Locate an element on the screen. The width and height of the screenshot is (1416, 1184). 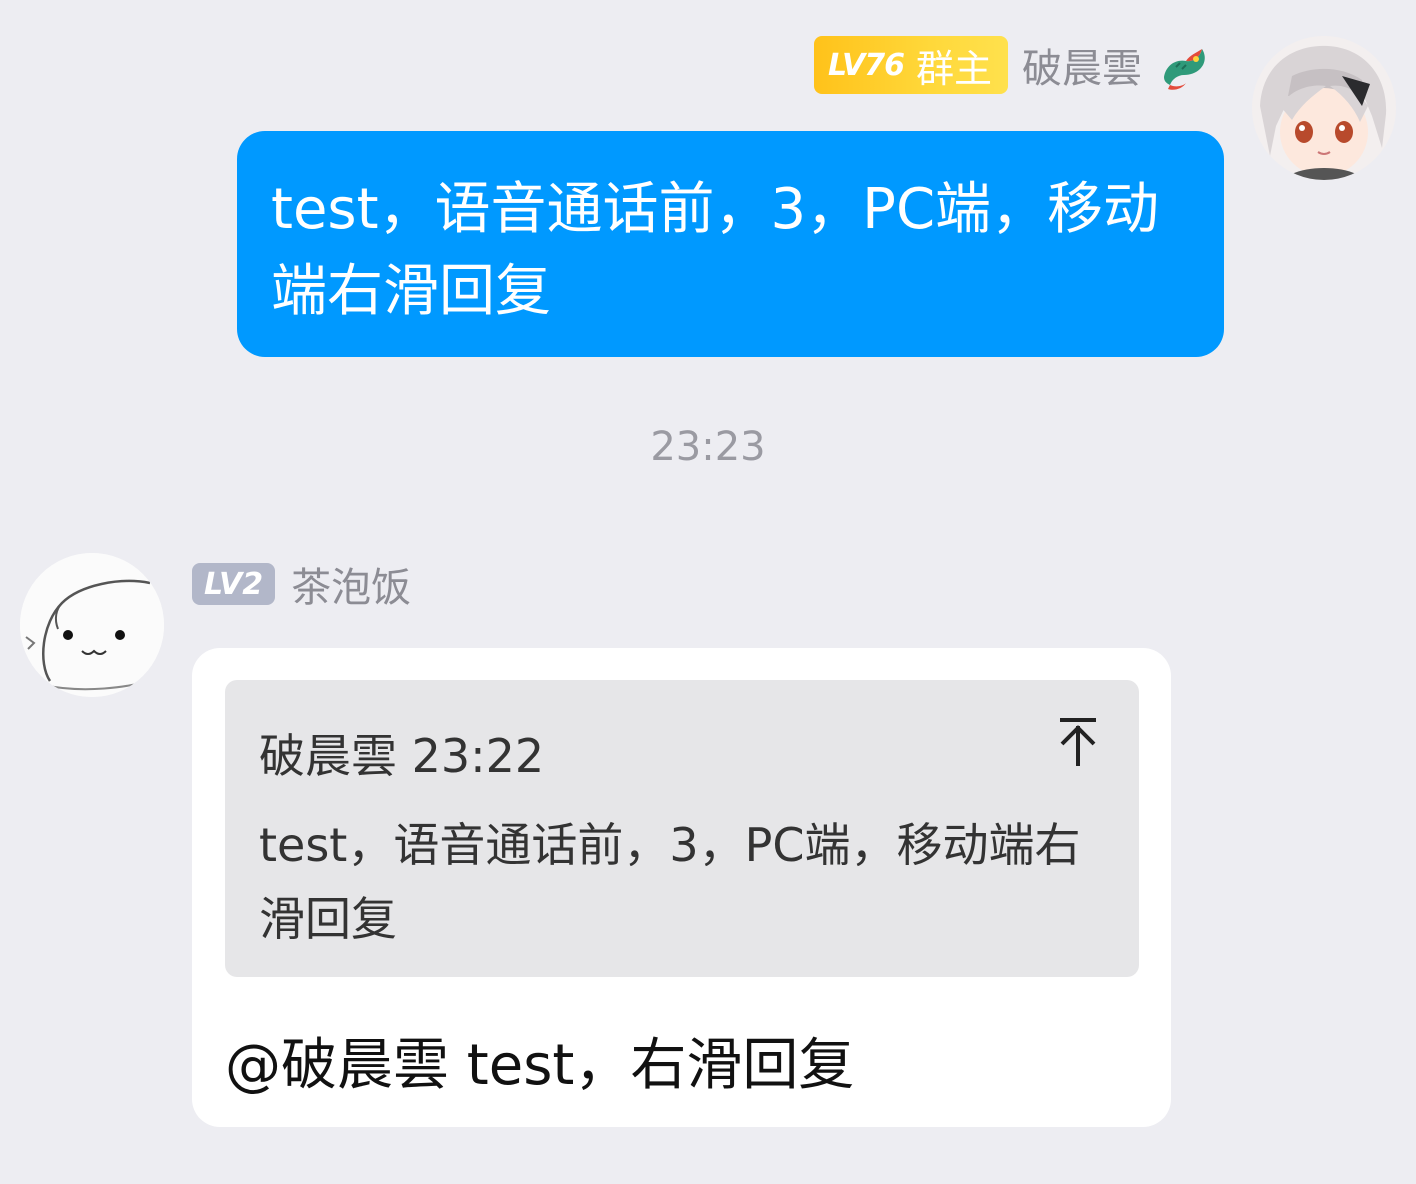
role-badge-text: 群主 is located at coordinates (953, 68).